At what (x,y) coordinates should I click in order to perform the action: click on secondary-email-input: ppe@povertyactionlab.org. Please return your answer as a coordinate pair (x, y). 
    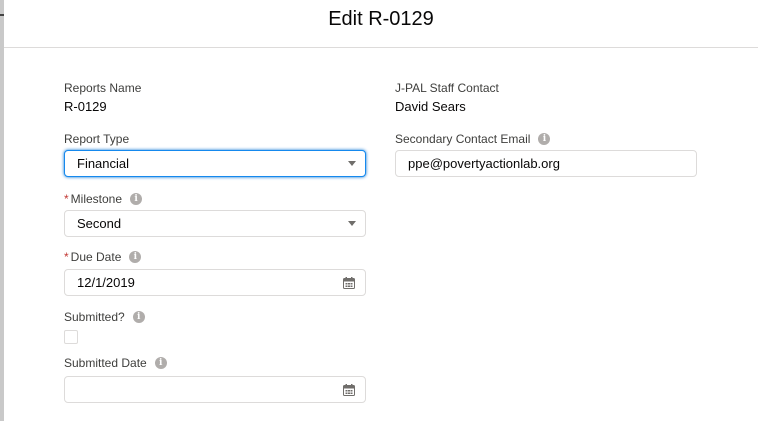
    Looking at the image, I should click on (546, 163).